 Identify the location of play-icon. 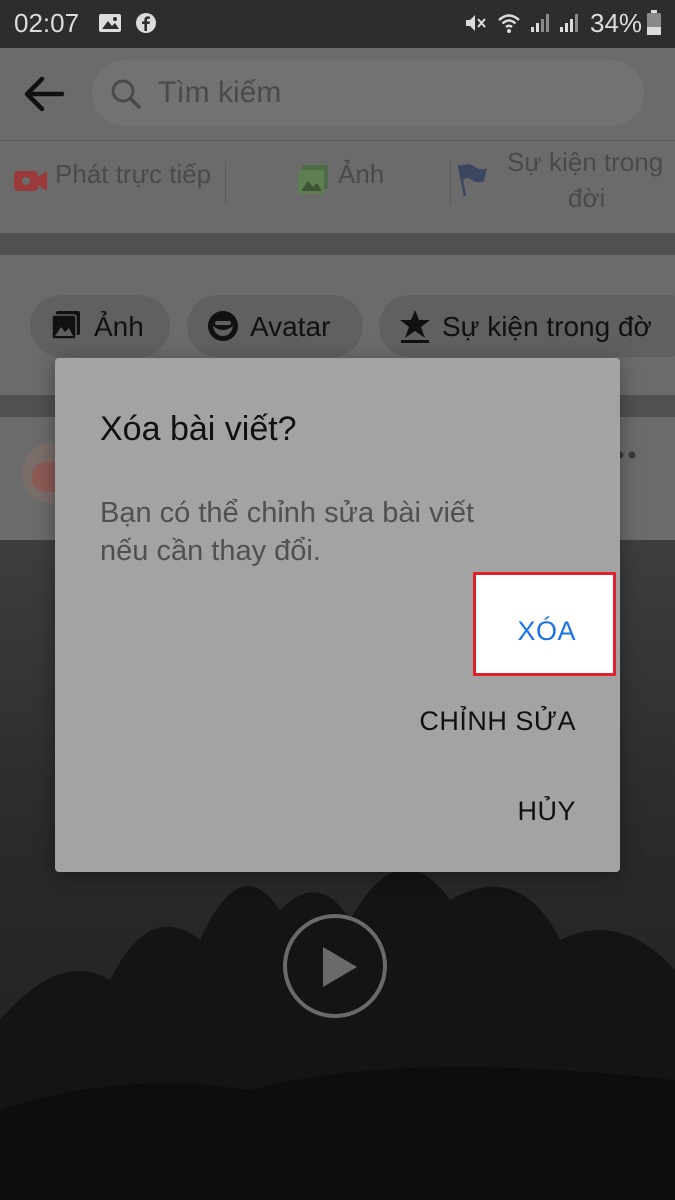
(340, 967).